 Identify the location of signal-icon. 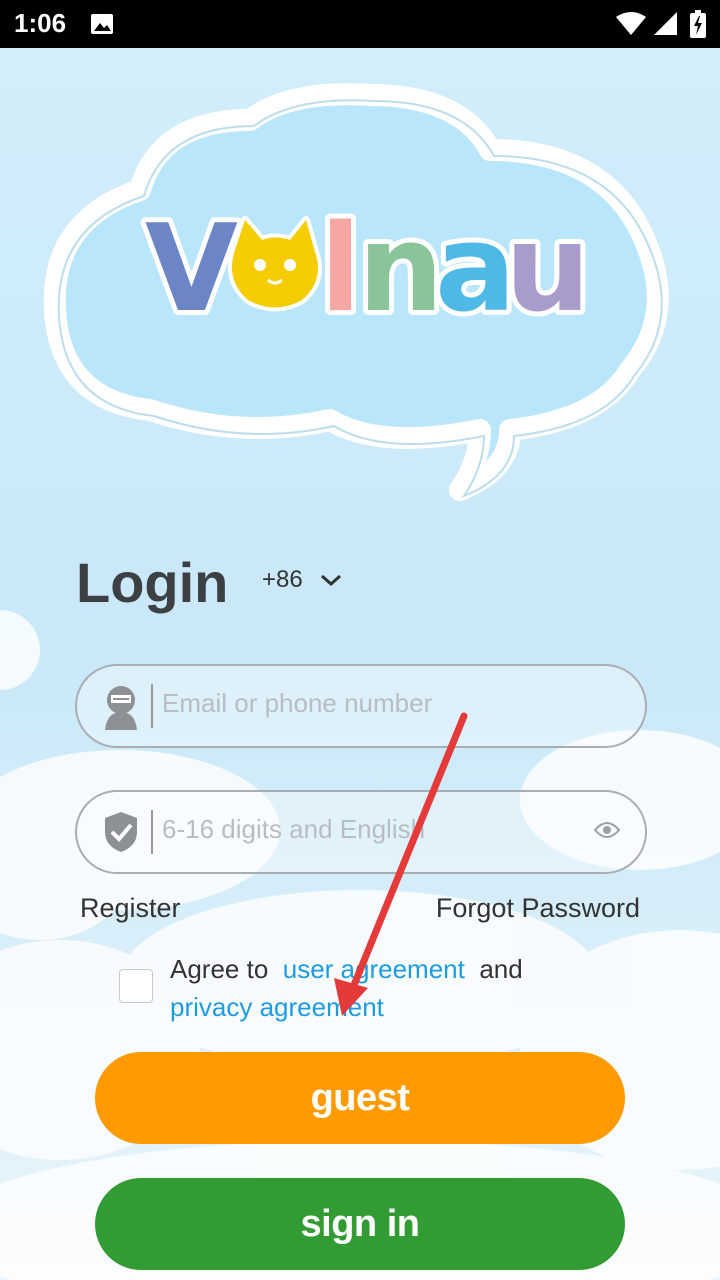
(666, 26).